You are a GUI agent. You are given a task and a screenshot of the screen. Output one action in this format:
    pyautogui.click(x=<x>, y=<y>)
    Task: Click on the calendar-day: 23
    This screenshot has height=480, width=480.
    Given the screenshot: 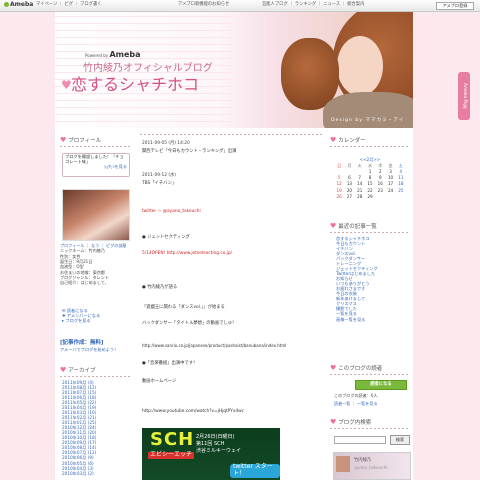 What is the action you would take?
    pyautogui.click(x=380, y=191)
    